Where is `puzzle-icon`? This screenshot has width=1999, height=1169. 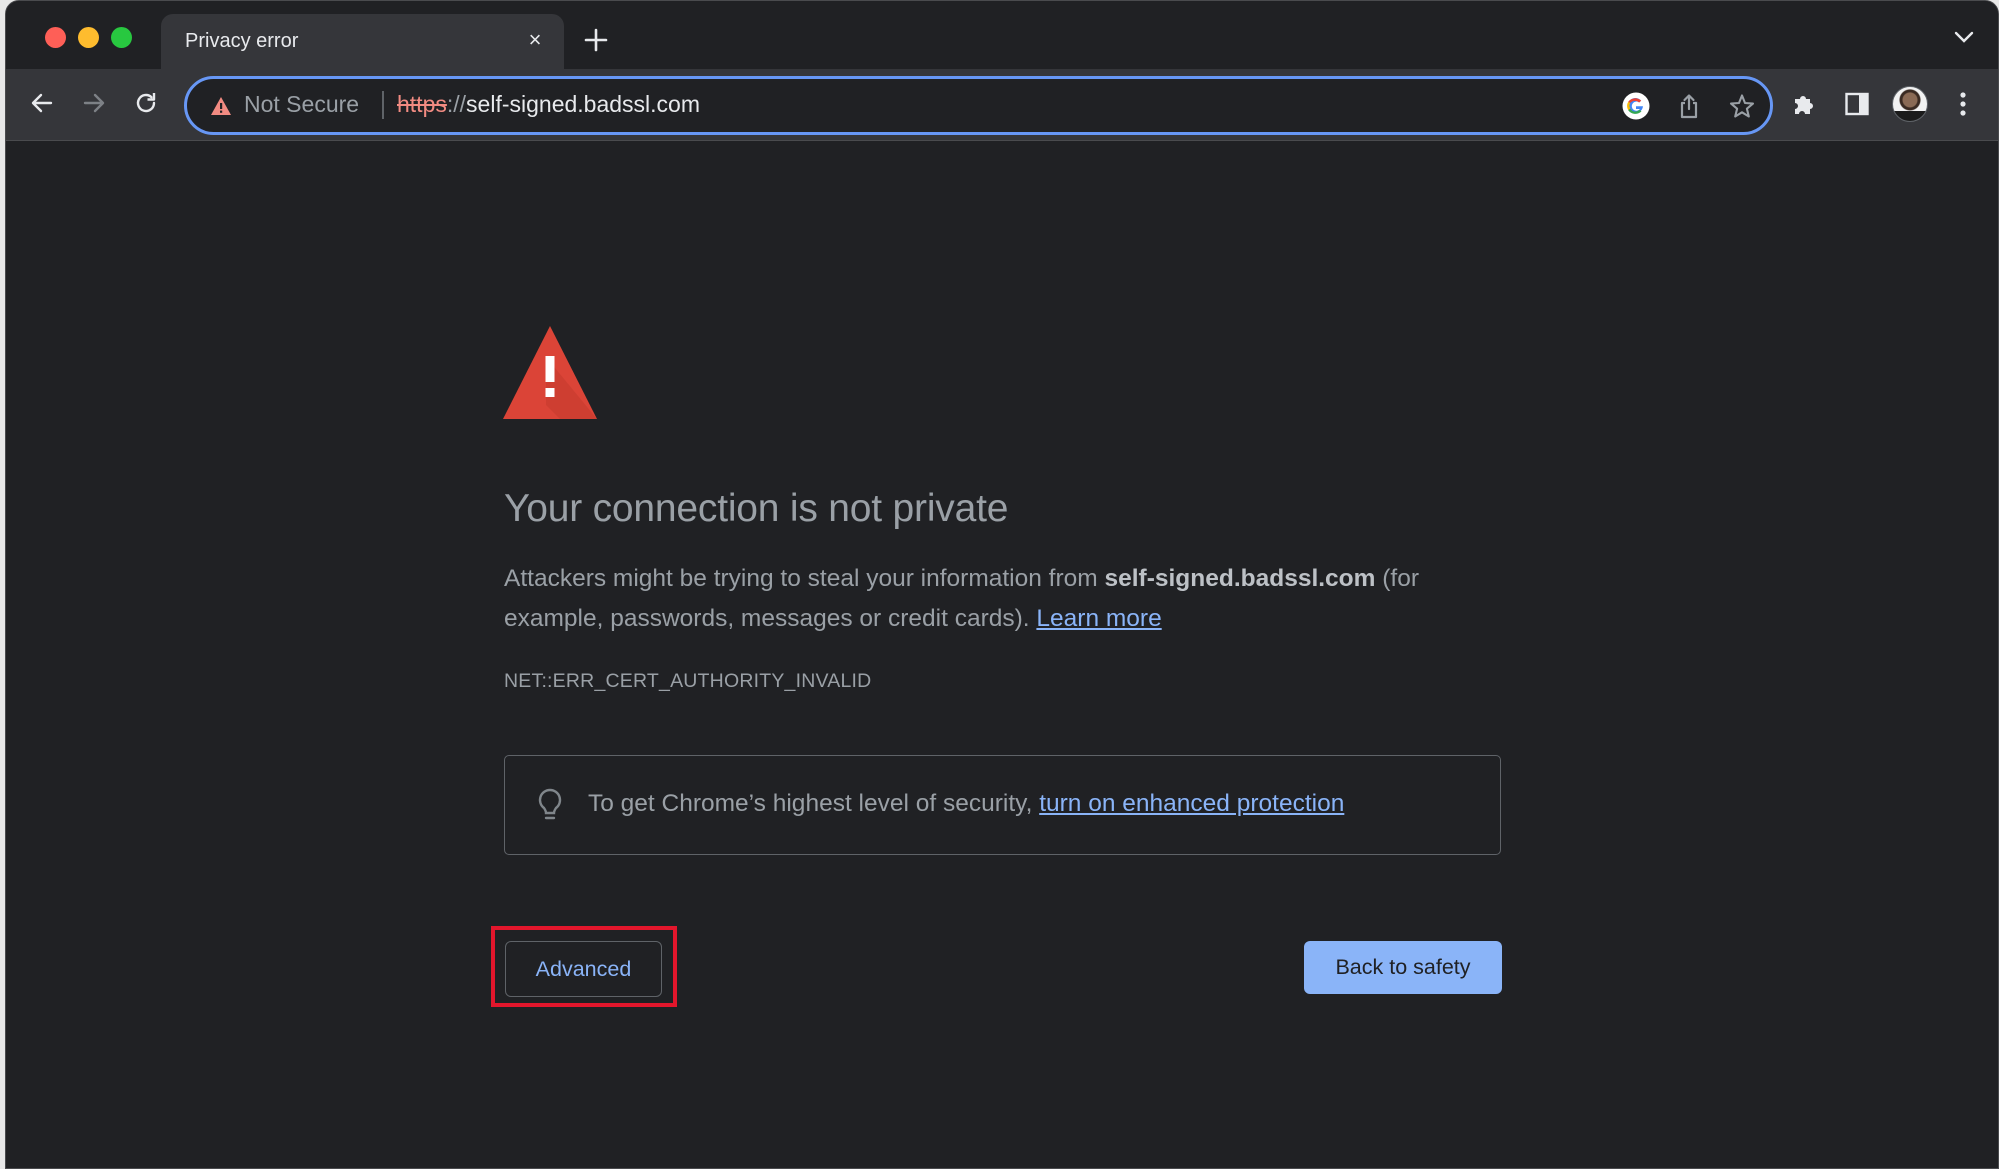
puzzle-icon is located at coordinates (1804, 105).